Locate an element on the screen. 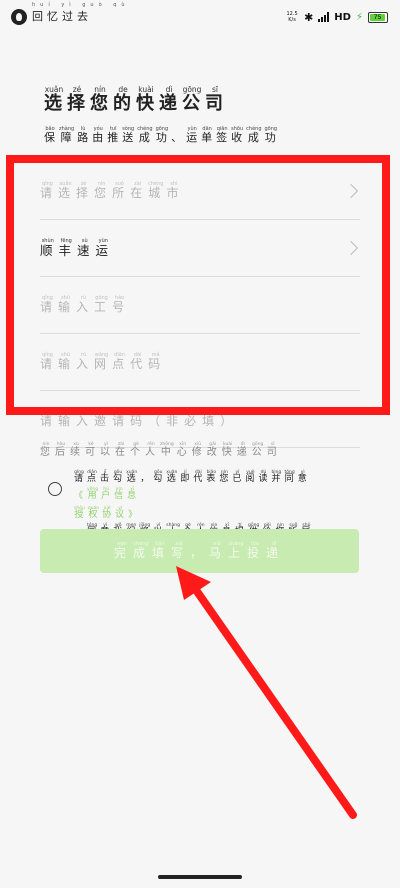  arrow-shaft is located at coordinates (274, 702).